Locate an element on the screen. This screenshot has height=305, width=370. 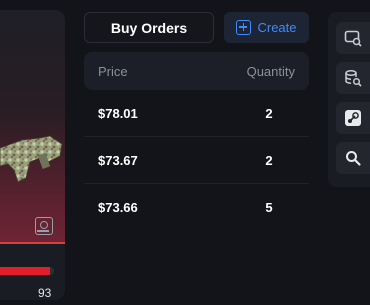
inspect-in-game-icon is located at coordinates (353, 38).